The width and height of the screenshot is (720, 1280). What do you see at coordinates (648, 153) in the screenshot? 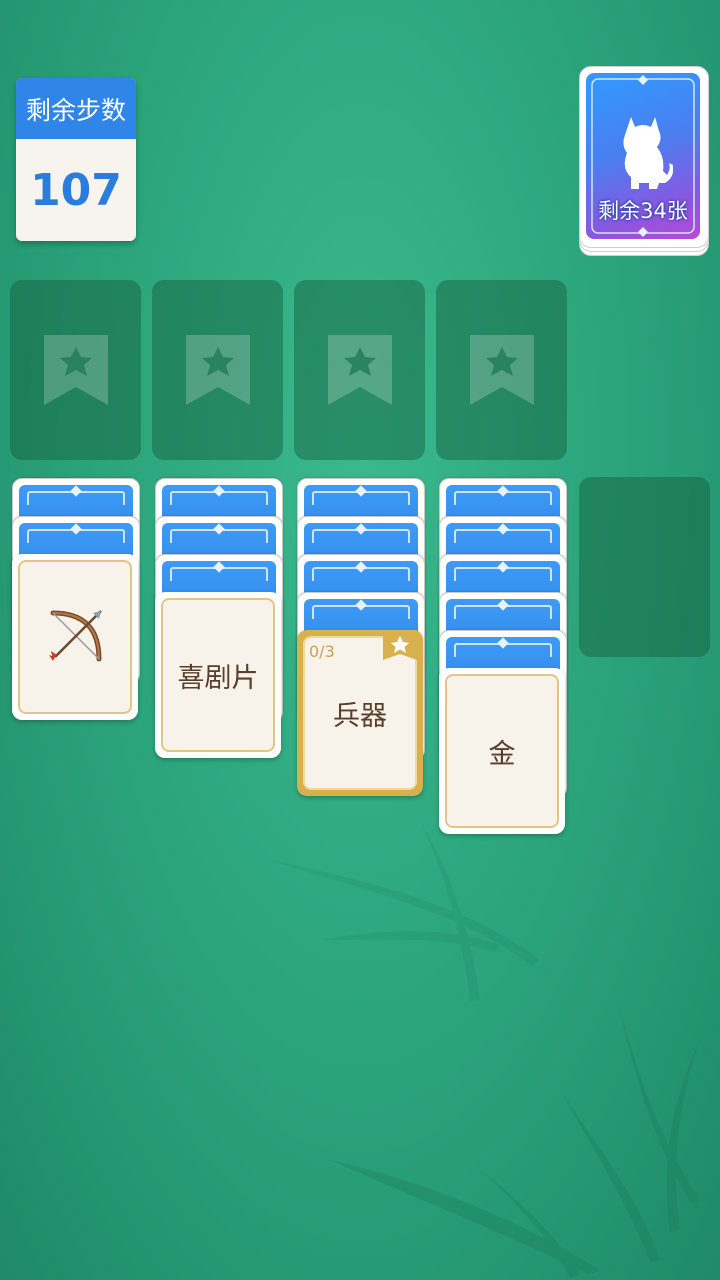
I see `cat-silhouette-icon` at bounding box center [648, 153].